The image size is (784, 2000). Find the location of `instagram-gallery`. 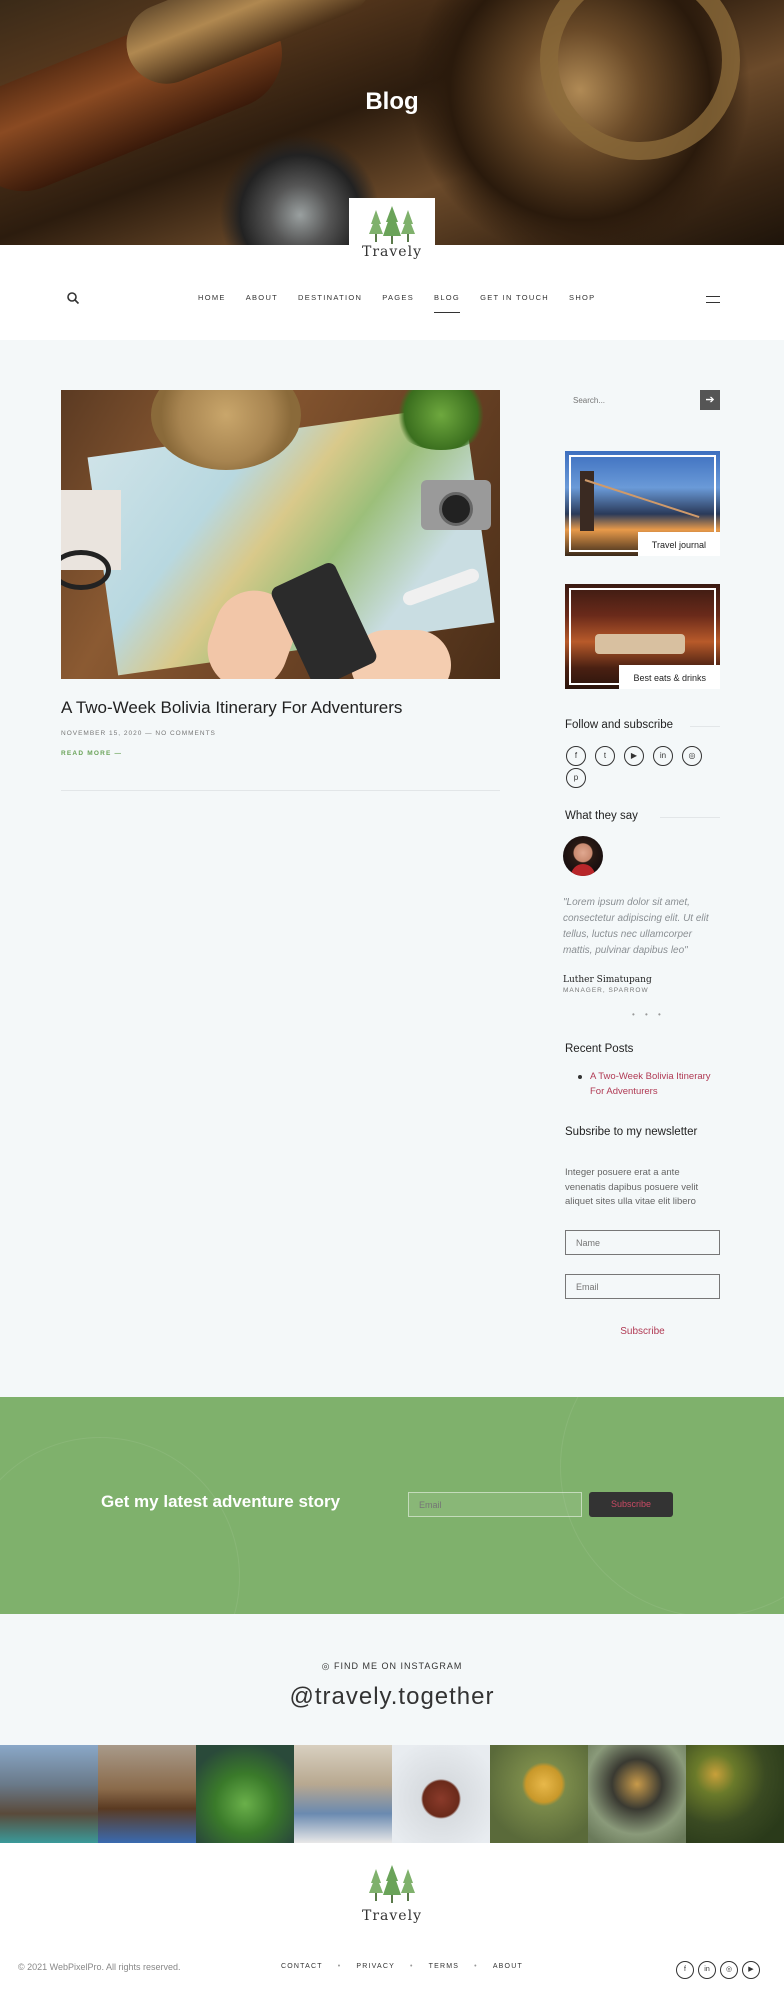

instagram-gallery is located at coordinates (392, 1794).